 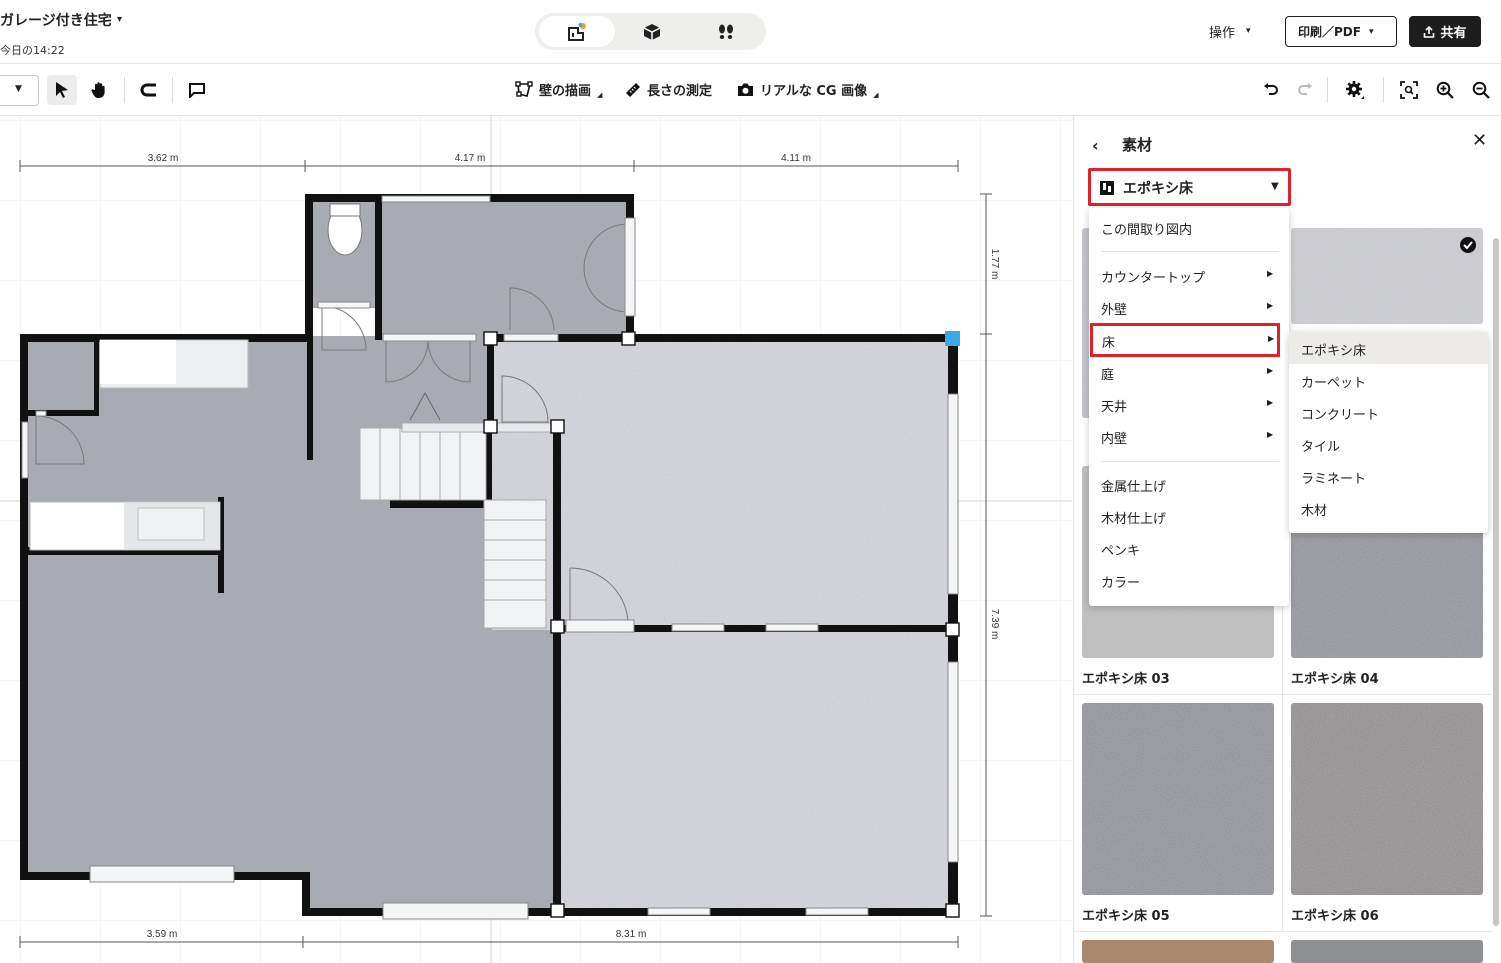 What do you see at coordinates (1126, 679) in the screenshot?
I see `material-name: エポキシ床 03` at bounding box center [1126, 679].